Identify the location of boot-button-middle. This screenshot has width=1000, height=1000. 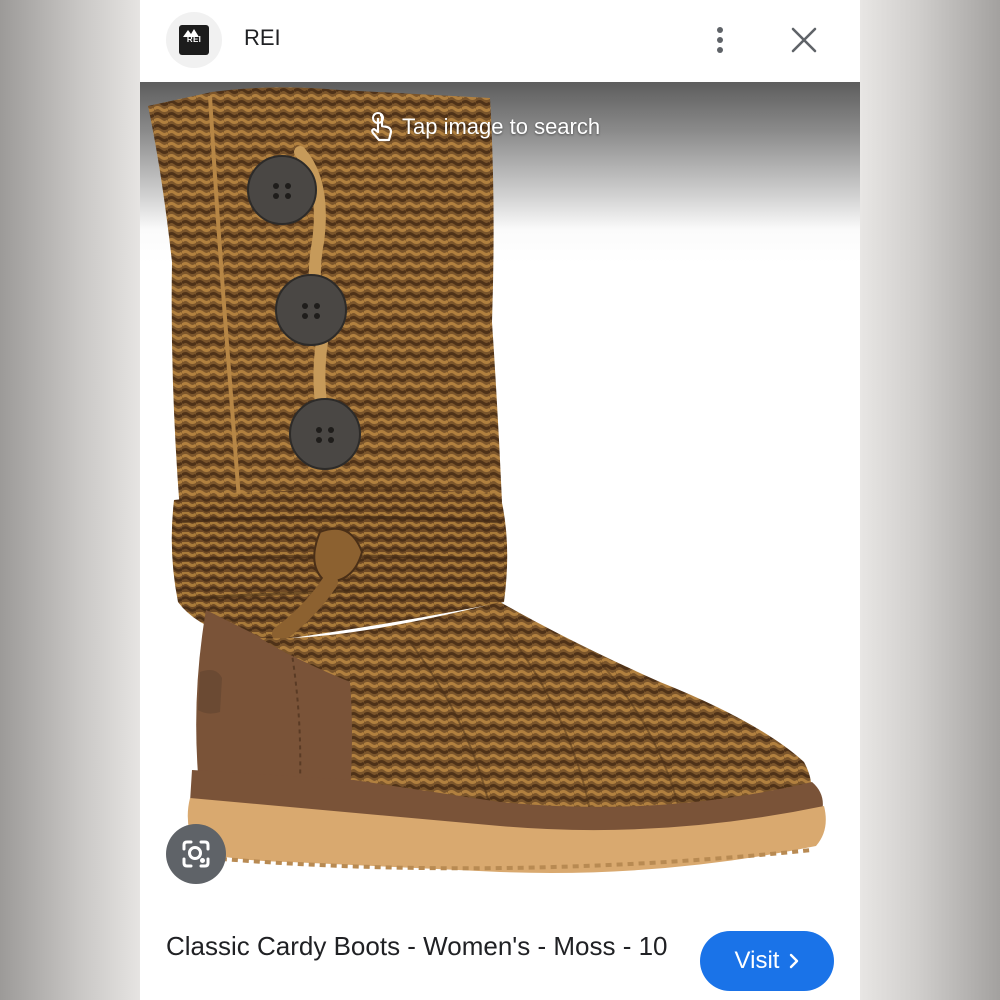
(311, 310).